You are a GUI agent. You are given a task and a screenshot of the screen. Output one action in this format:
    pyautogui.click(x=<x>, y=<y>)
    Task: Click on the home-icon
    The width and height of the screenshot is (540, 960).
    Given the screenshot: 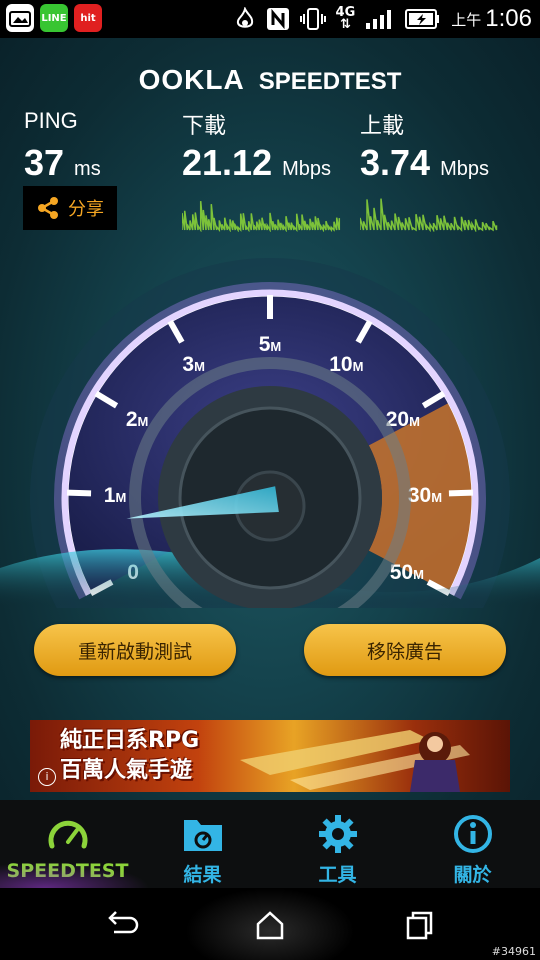 What is the action you would take?
    pyautogui.click(x=270, y=925)
    